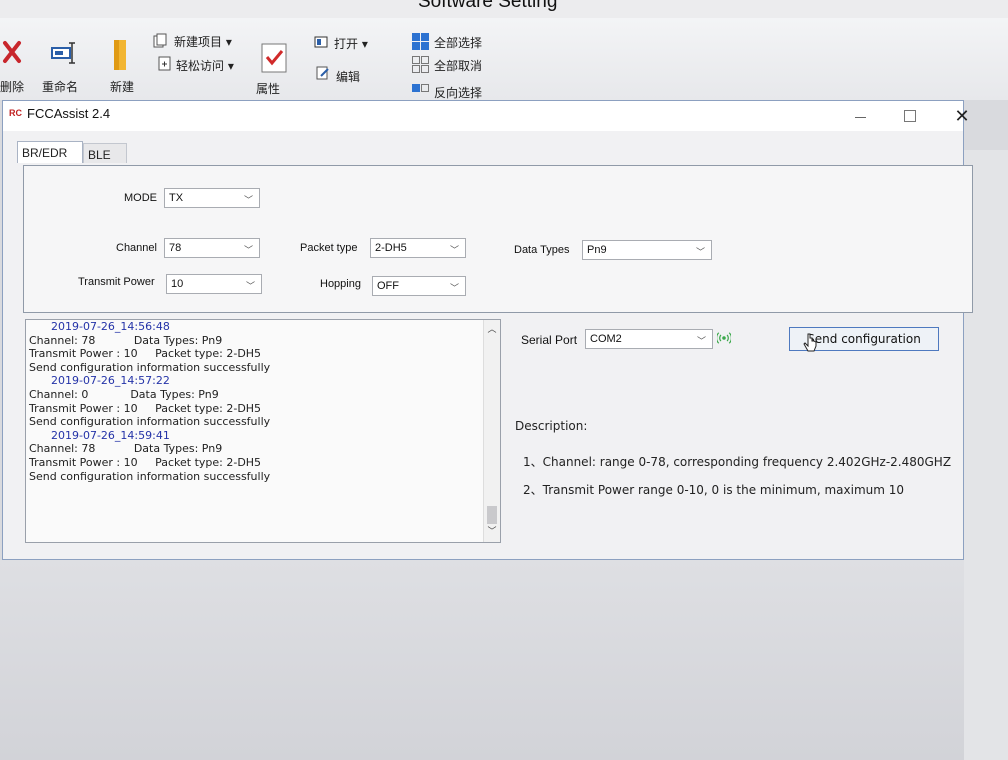  Describe the element at coordinates (416, 88) in the screenshot. I see `invert-selection-icon` at that location.